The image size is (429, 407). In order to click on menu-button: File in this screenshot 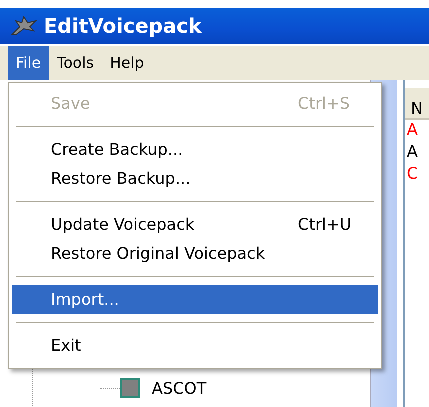, I will do `click(29, 63)`.